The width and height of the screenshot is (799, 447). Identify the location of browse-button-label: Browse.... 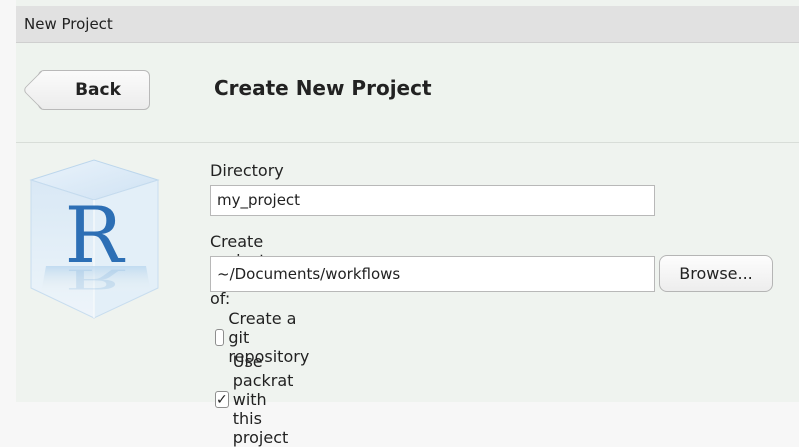
(716, 273).